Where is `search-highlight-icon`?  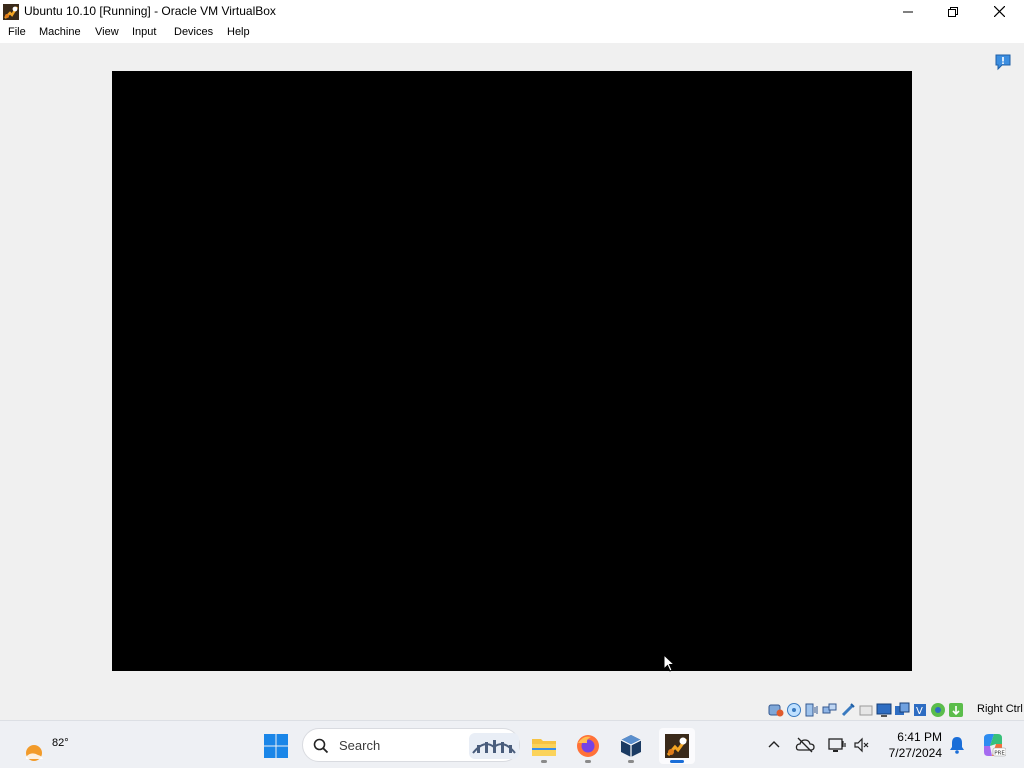
search-highlight-icon is located at coordinates (494, 746).